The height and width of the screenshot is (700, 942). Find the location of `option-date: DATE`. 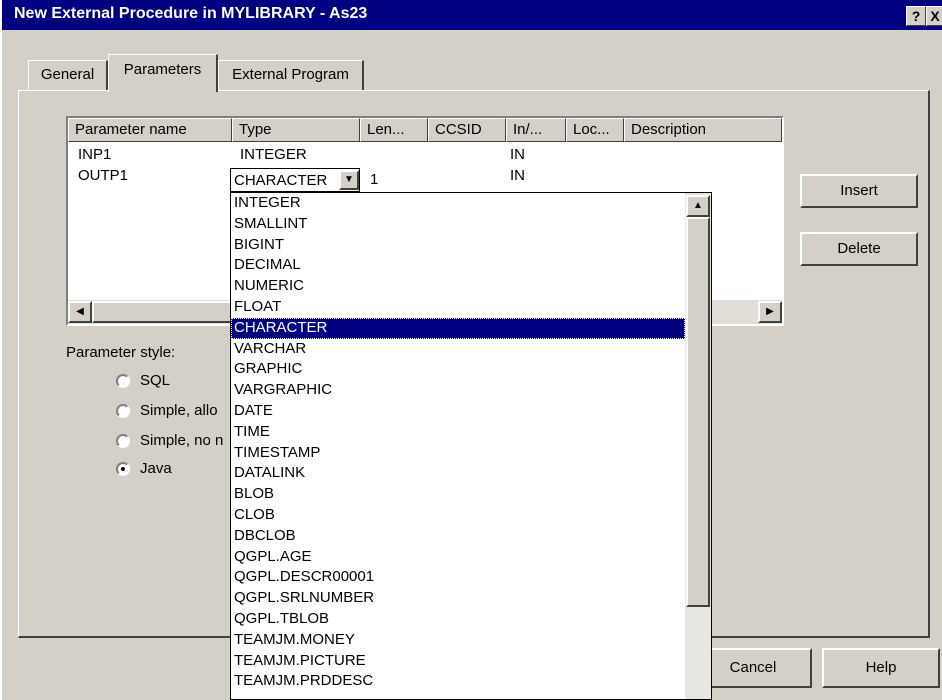

option-date: DATE is located at coordinates (458, 411).